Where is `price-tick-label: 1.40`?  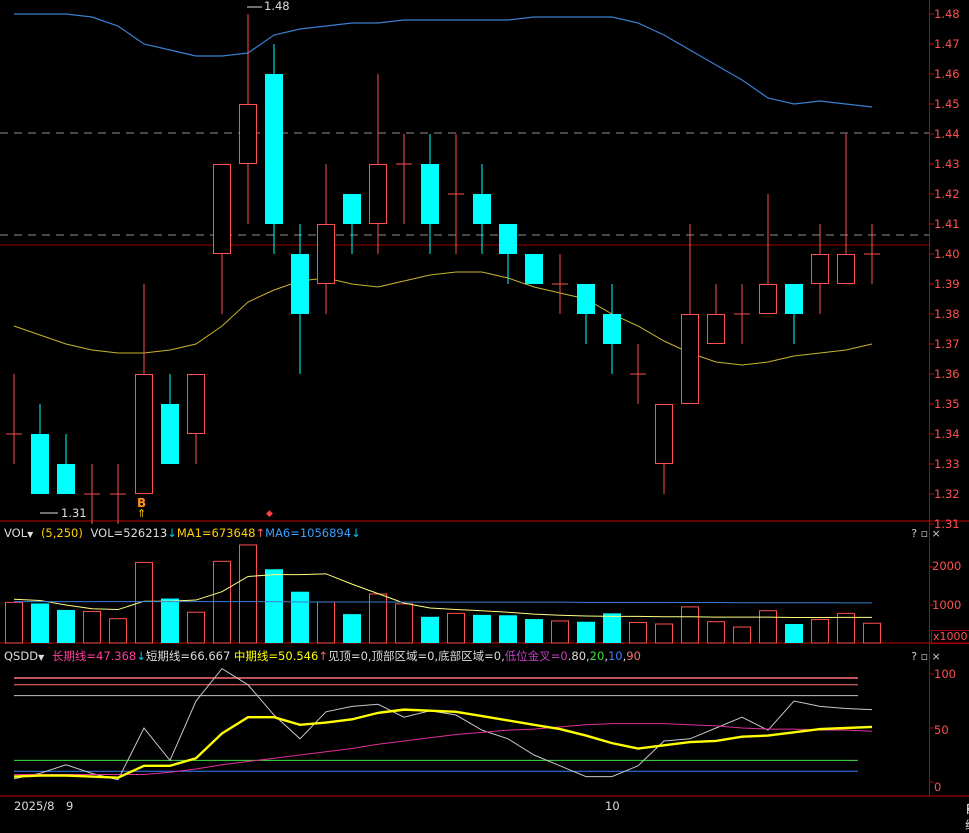
price-tick-label: 1.40 is located at coordinates (947, 254).